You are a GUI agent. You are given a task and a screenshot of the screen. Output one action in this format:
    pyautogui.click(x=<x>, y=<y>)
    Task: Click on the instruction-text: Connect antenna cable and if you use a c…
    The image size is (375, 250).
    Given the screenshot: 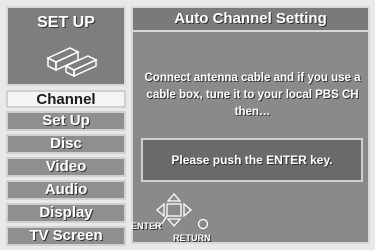 What is the action you would take?
    pyautogui.click(x=252, y=95)
    